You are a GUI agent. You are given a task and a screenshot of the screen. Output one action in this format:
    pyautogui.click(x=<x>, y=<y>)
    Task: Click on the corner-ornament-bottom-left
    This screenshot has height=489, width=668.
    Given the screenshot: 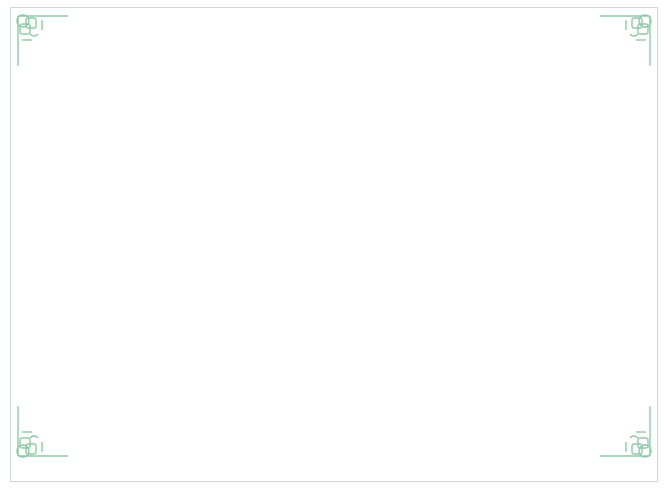 What is the action you would take?
    pyautogui.click(x=42, y=432)
    